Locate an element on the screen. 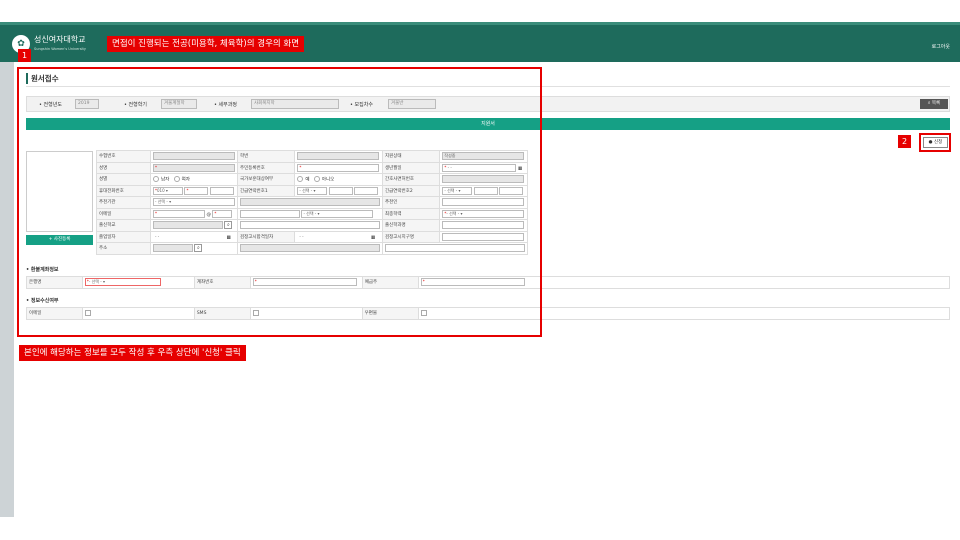  top-strip is located at coordinates (480, 10).